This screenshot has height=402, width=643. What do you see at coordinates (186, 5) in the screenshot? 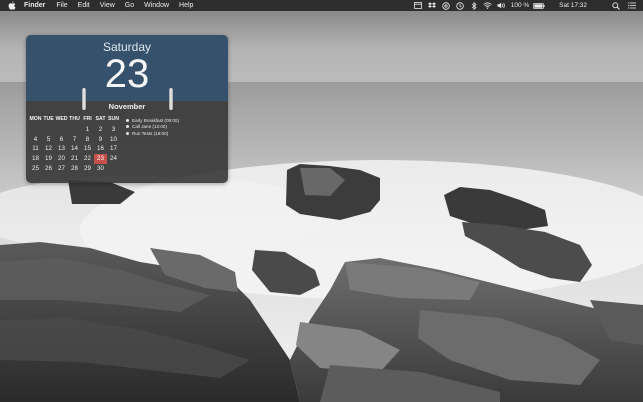
I see `menu-help: Help` at bounding box center [186, 5].